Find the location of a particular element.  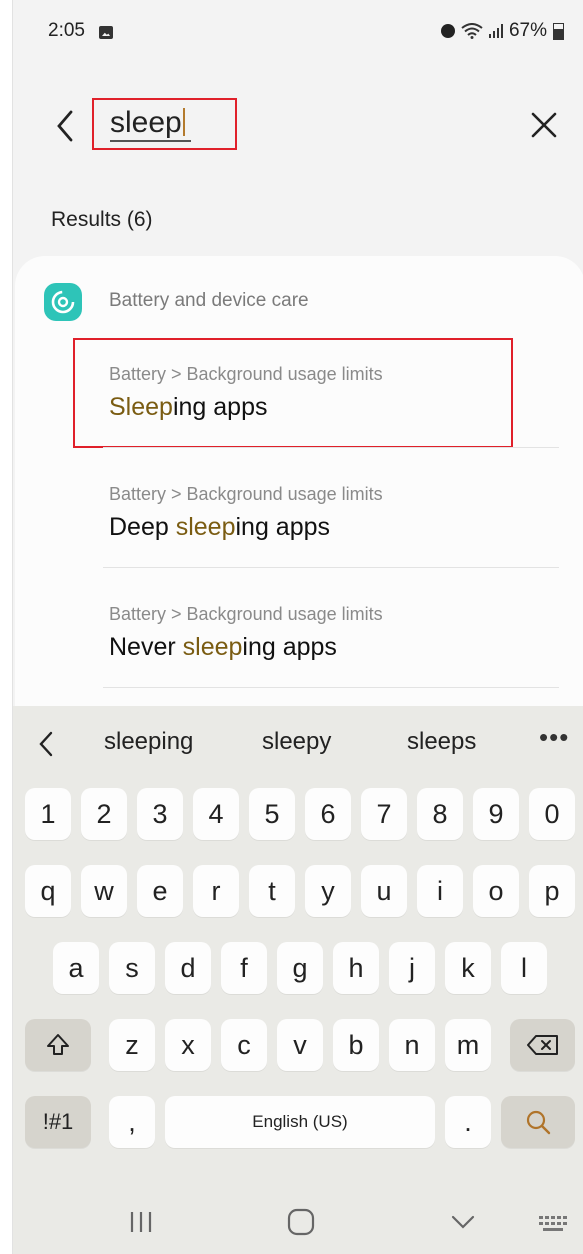

key-s: s is located at coordinates (132, 968).